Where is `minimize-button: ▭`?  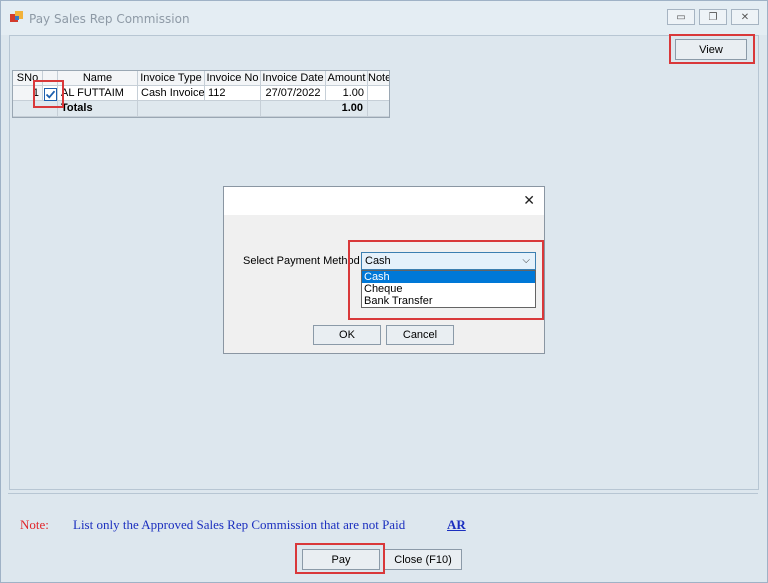 minimize-button: ▭ is located at coordinates (681, 17).